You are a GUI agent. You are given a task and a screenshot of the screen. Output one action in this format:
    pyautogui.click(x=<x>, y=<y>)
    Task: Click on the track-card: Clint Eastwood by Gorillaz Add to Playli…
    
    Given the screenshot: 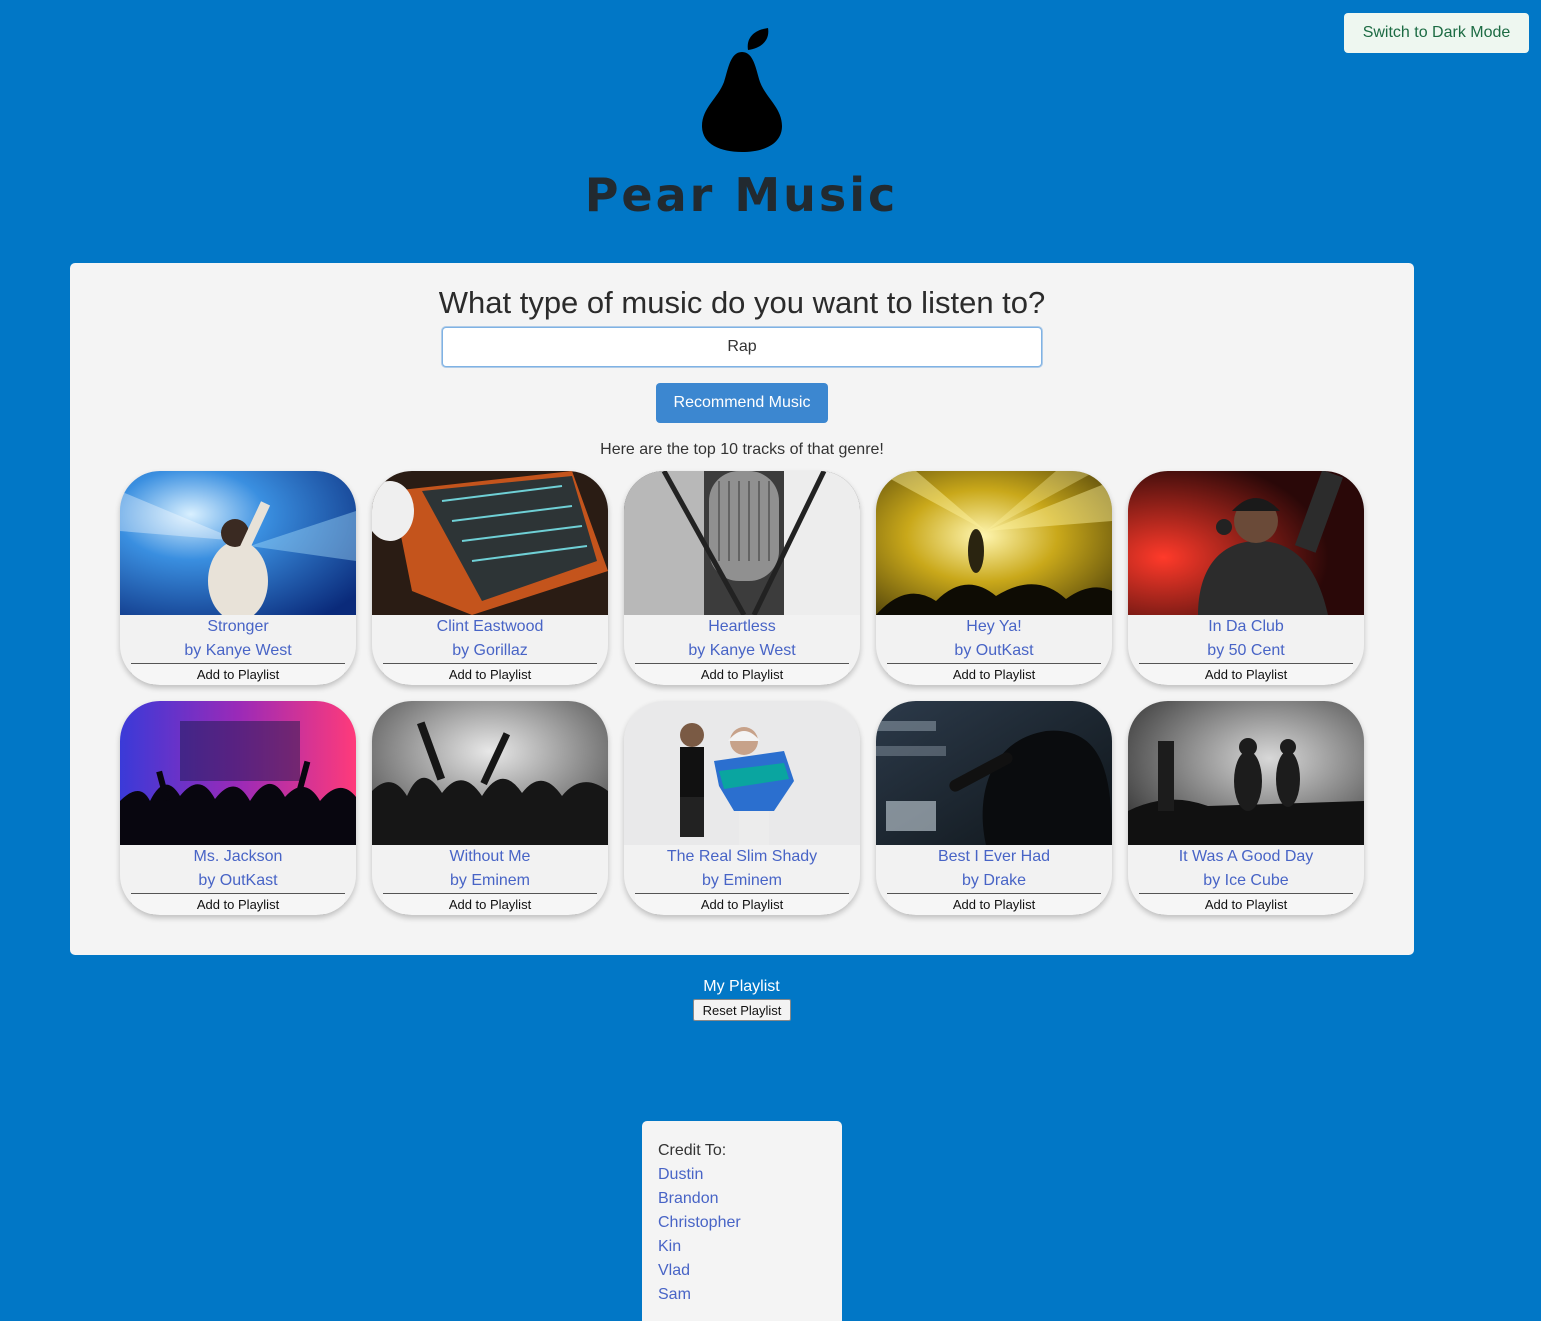 What is the action you would take?
    pyautogui.click(x=490, y=578)
    